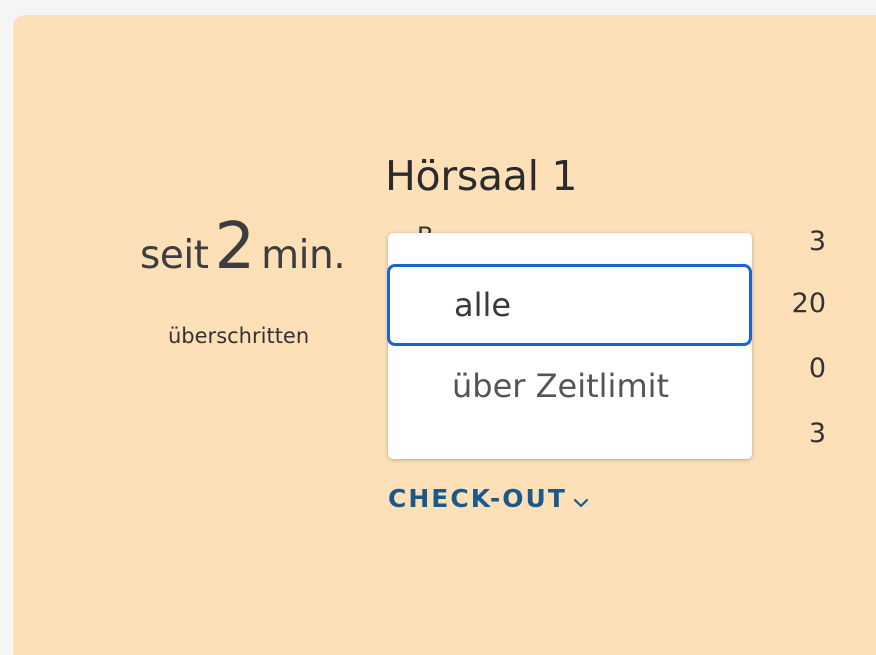 The image size is (876, 655). I want to click on timer-status: überschritten, so click(239, 336).